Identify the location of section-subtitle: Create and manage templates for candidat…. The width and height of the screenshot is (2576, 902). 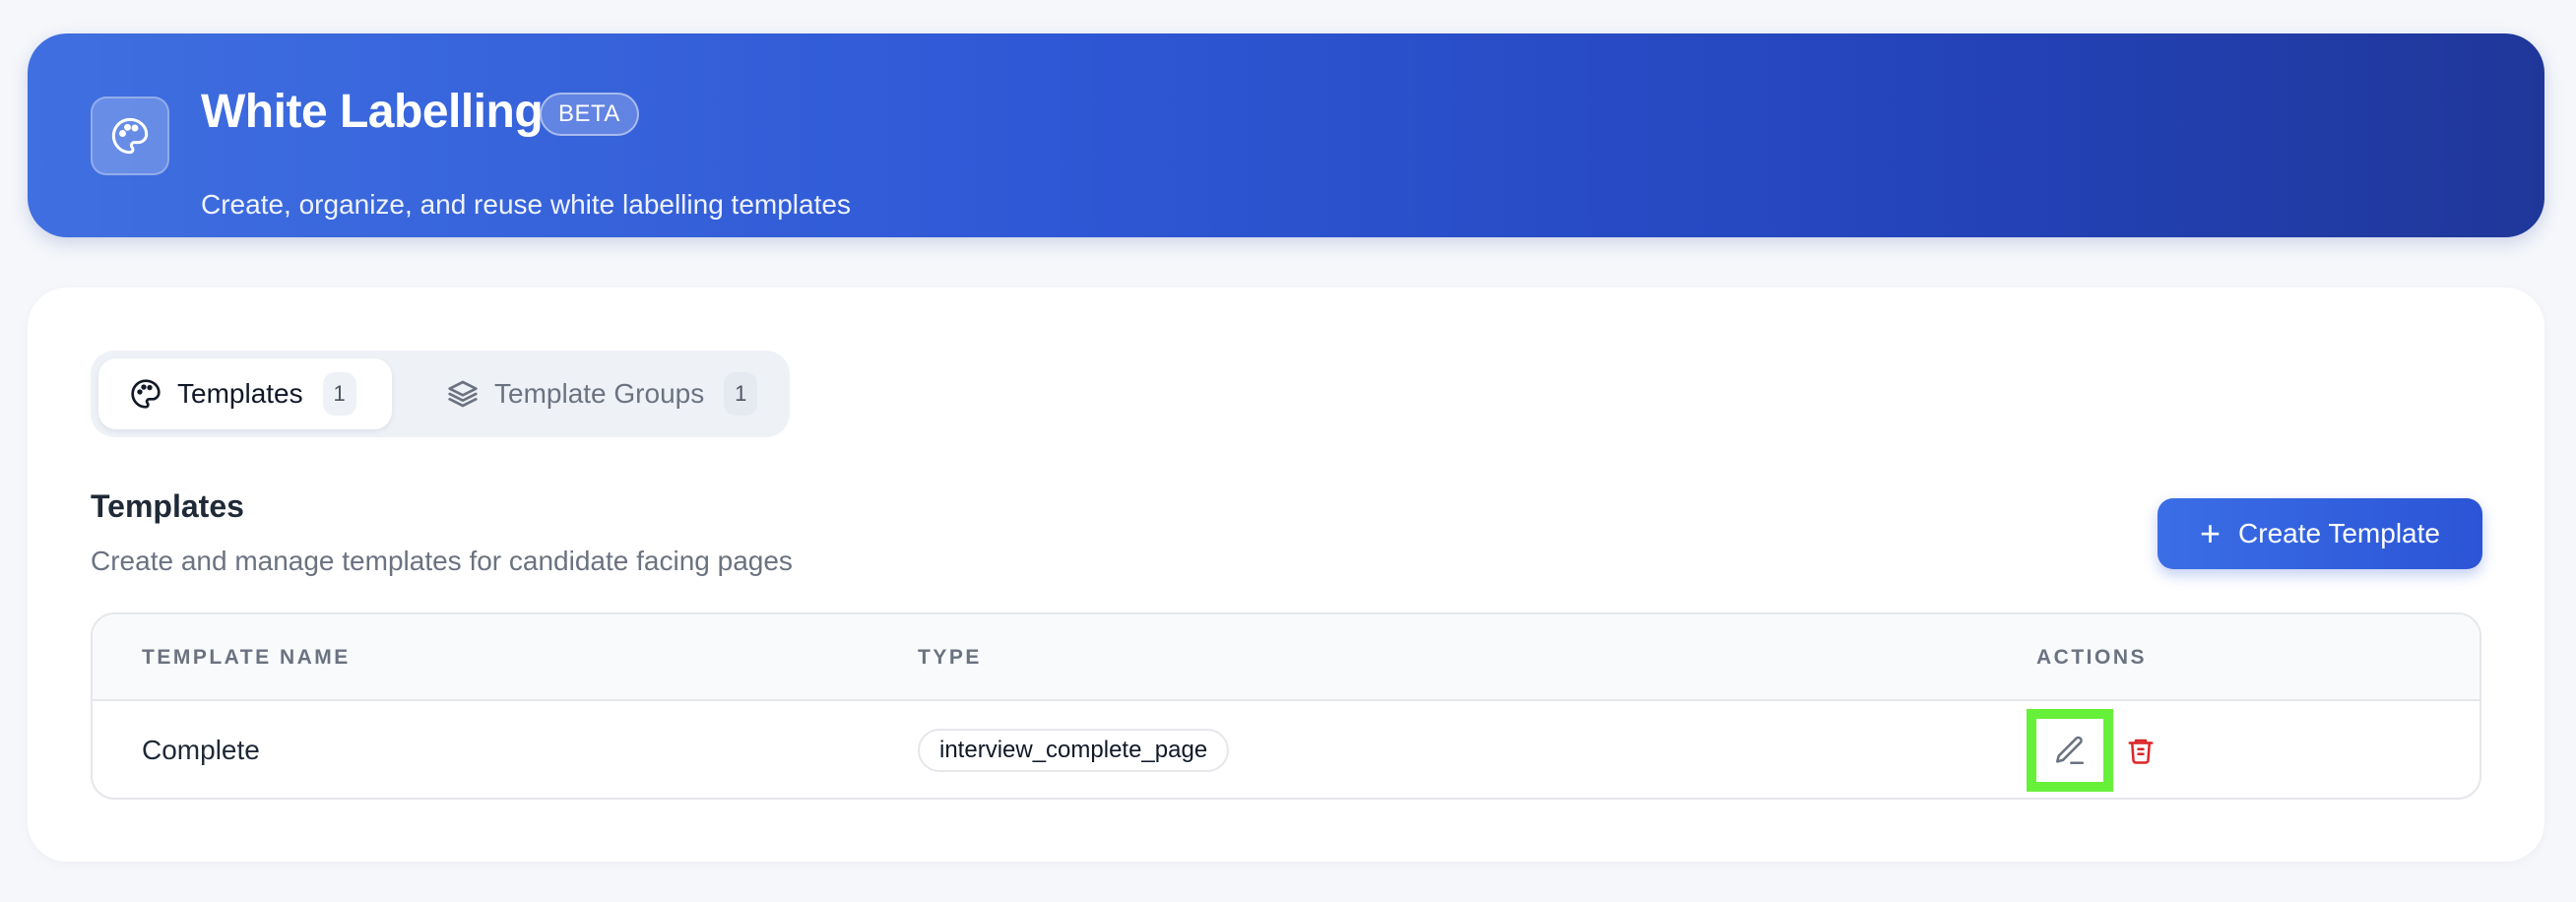
(442, 561).